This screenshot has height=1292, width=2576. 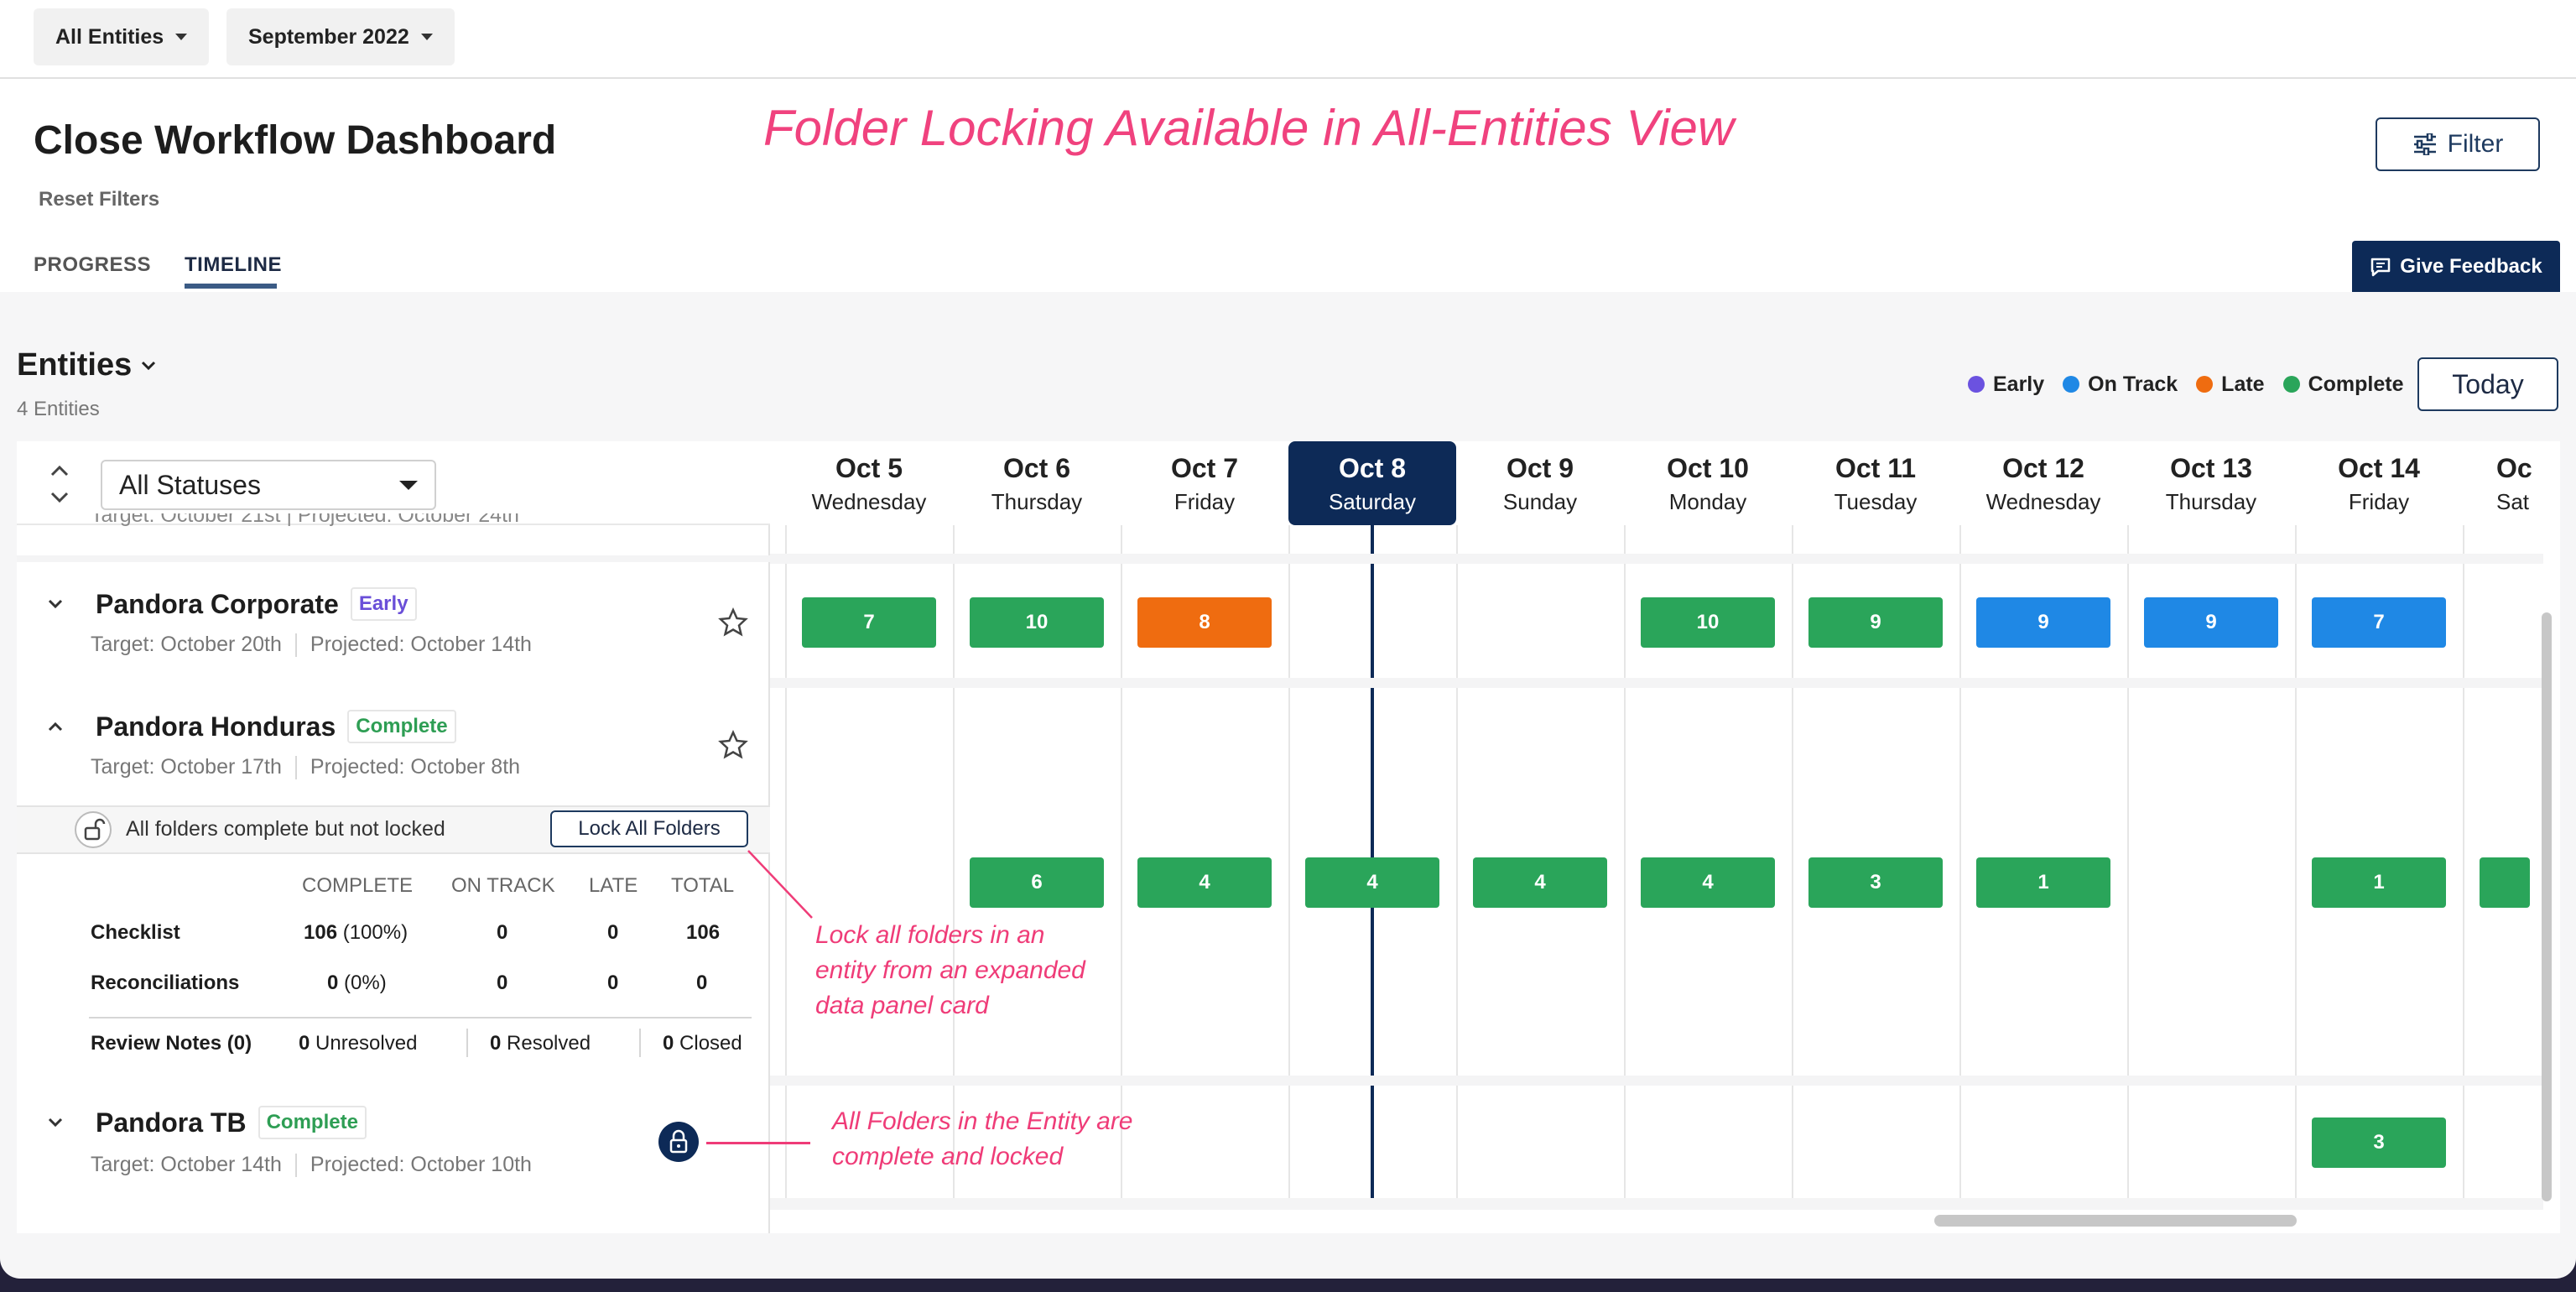 I want to click on on-track-dot-icon, so click(x=2071, y=384).